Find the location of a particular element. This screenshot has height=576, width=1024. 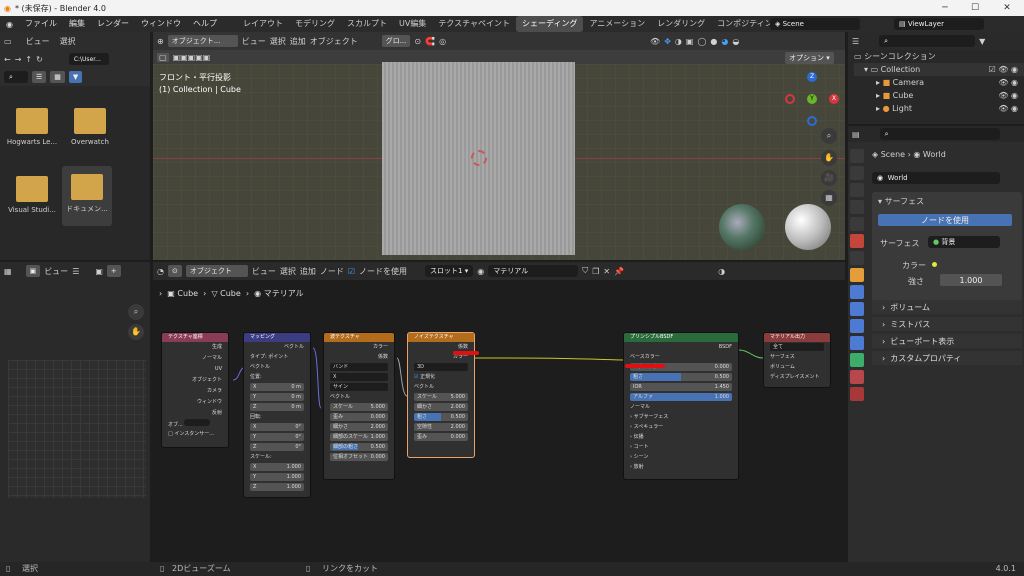

panel-emission: › 放射 is located at coordinates (681, 467).